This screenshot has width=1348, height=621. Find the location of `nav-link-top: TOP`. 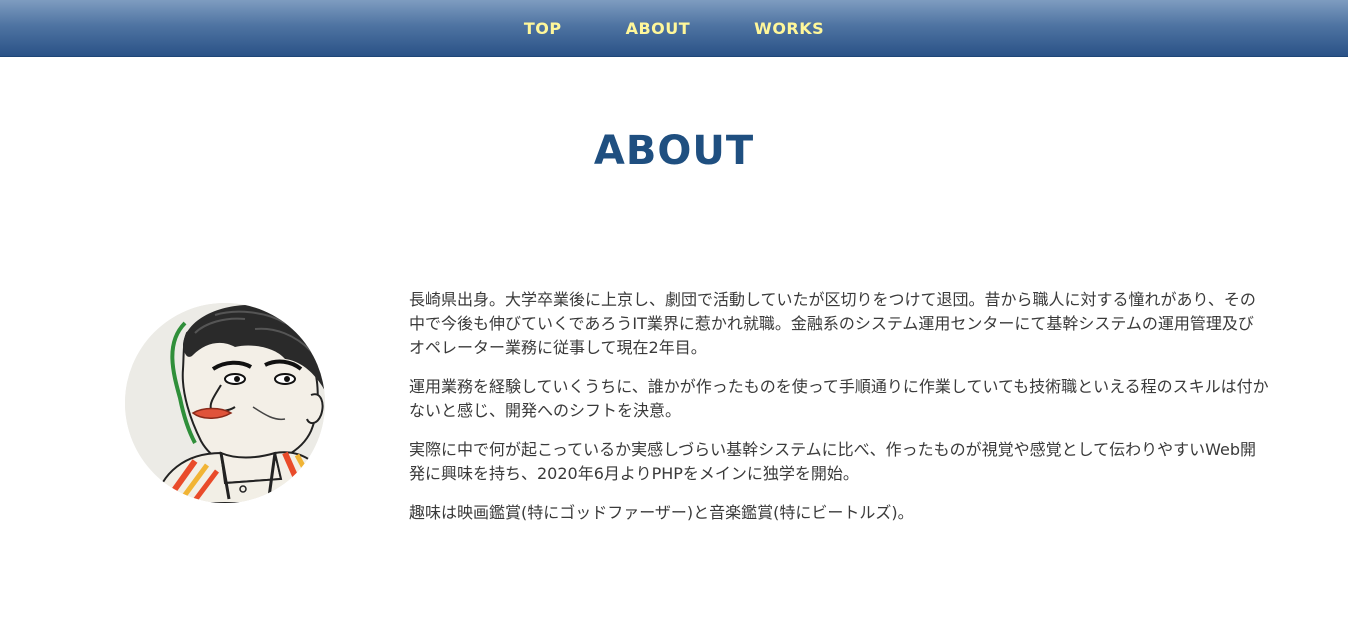

nav-link-top: TOP is located at coordinates (543, 28).